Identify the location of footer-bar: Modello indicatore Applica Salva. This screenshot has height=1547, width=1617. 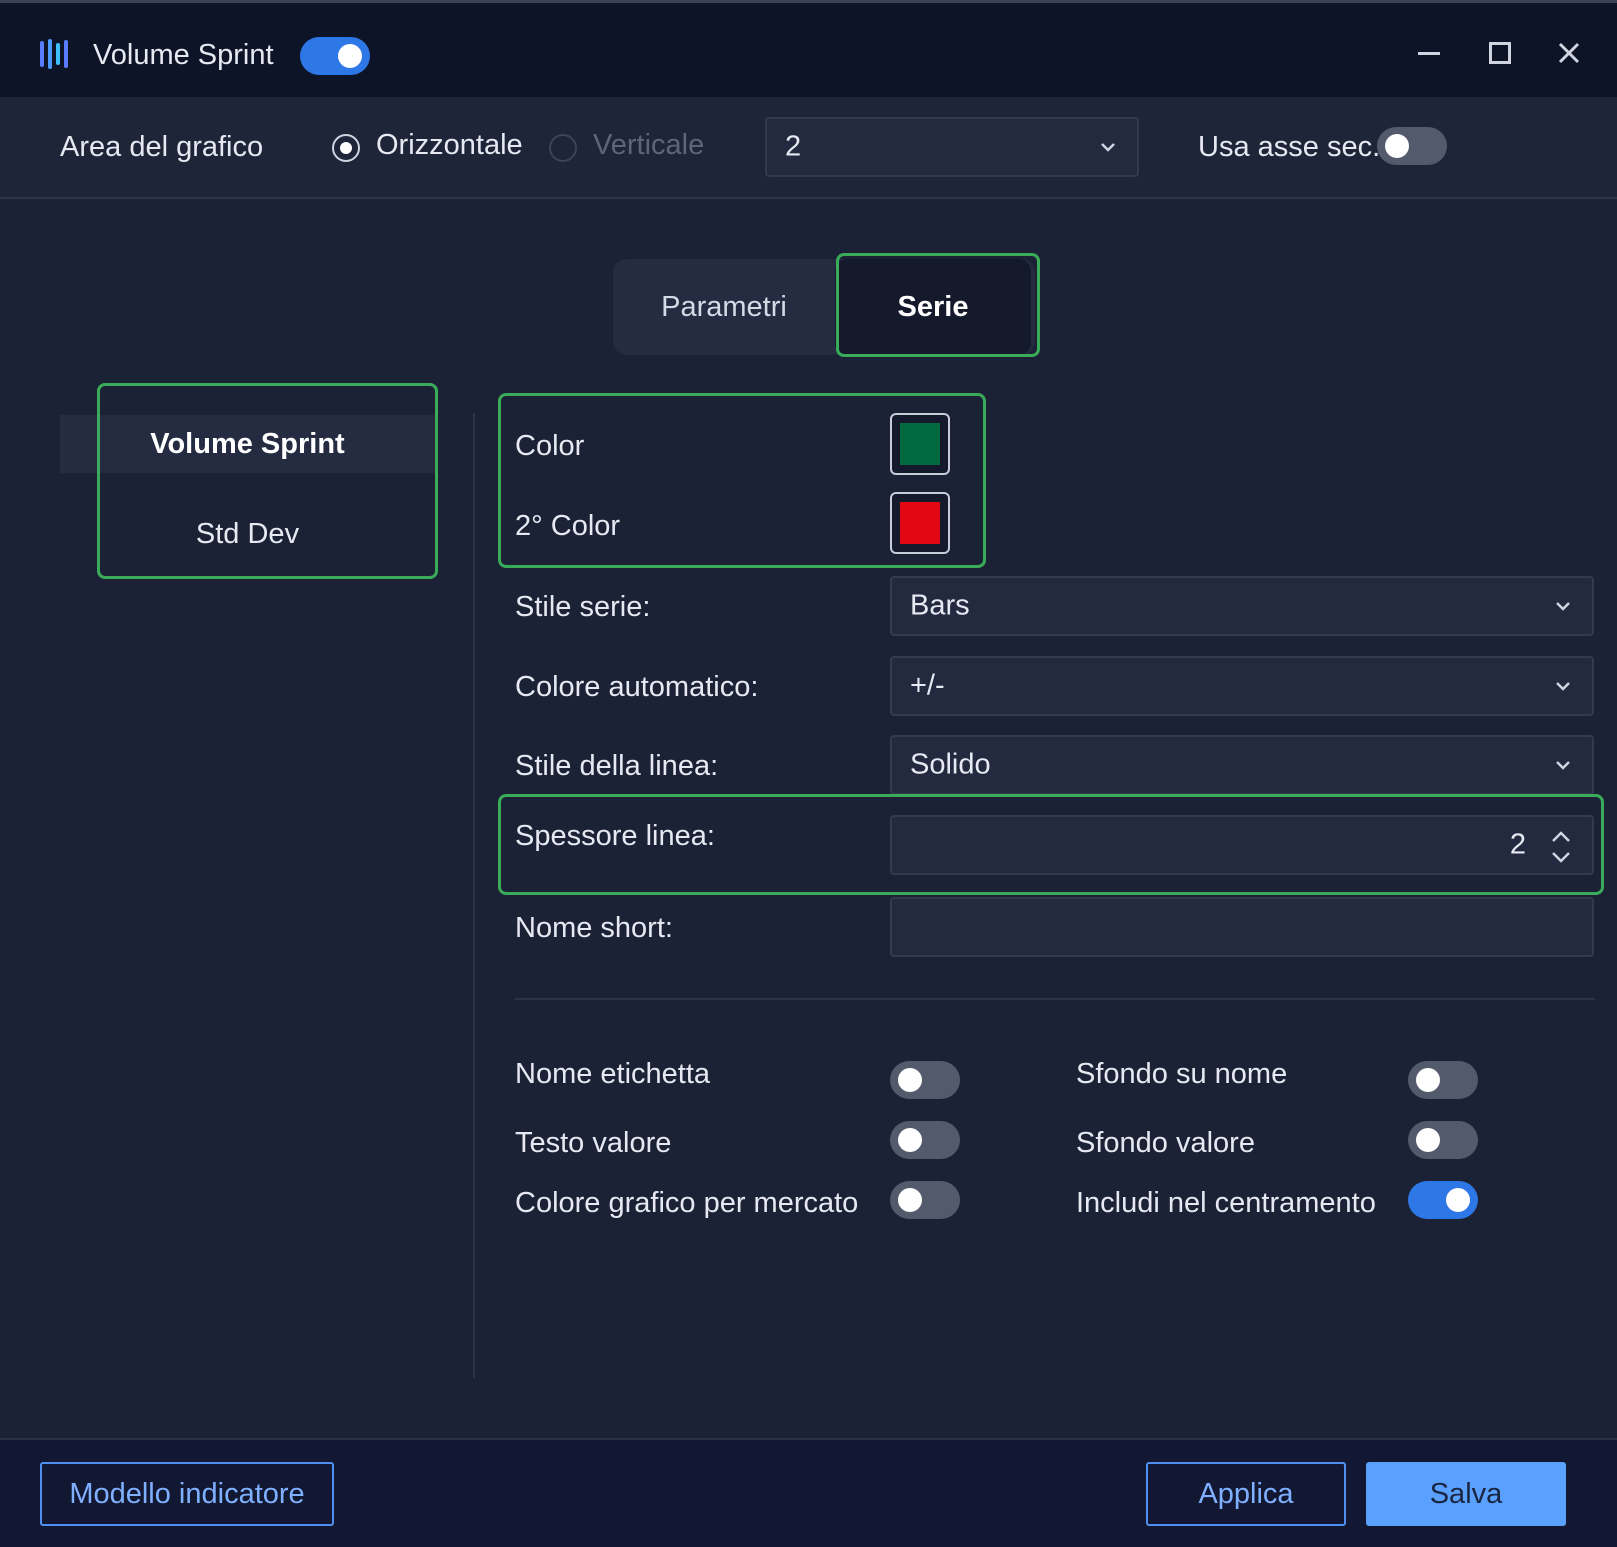
(808, 1492).